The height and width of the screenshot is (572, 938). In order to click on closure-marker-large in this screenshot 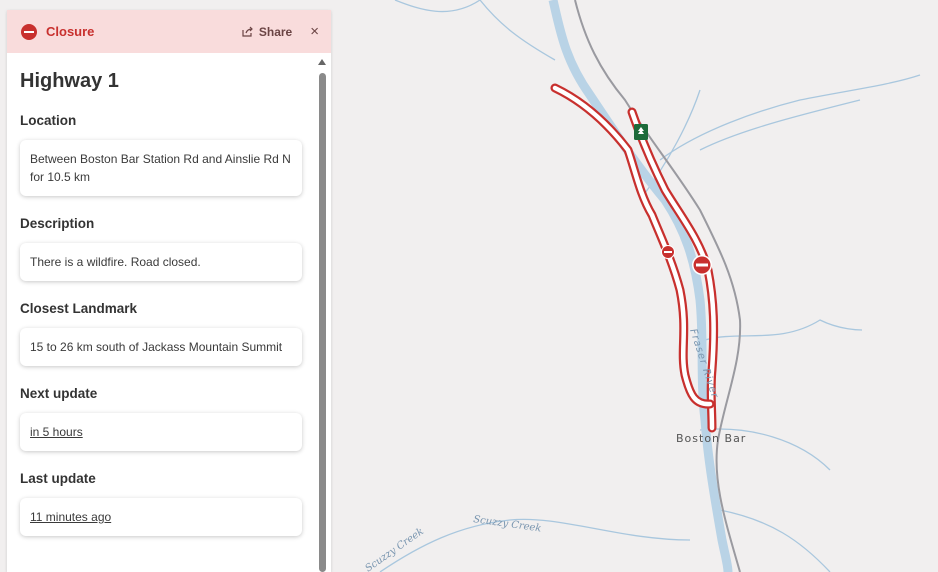, I will do `click(702, 265)`.